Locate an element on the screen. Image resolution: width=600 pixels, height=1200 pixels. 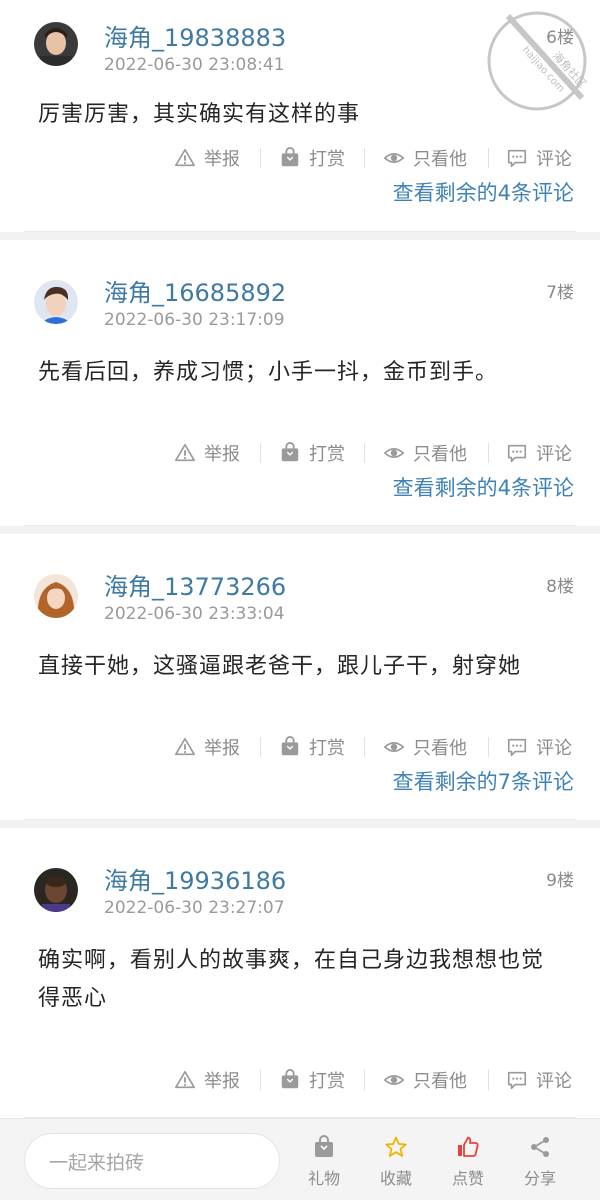
favorite-button: 收藏 is located at coordinates (396, 1160).